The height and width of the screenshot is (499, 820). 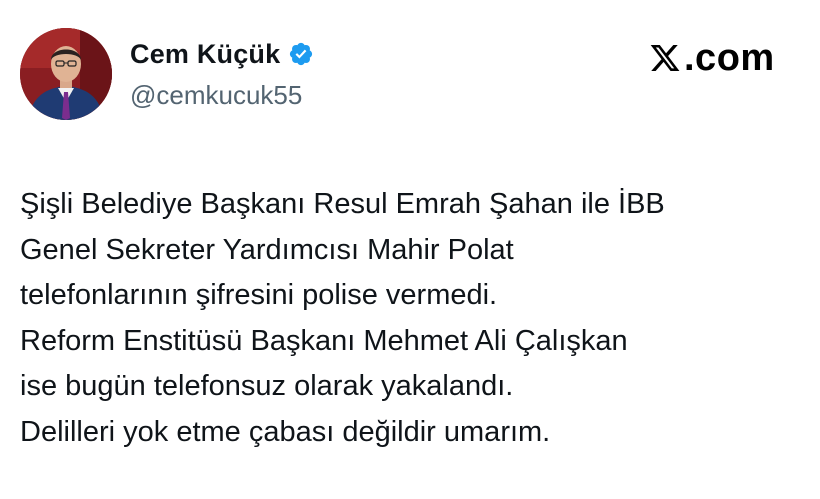 What do you see at coordinates (267, 249) in the screenshot?
I see `tweet-line: Genel Sekreter Yardımcısı Mahir Polat` at bounding box center [267, 249].